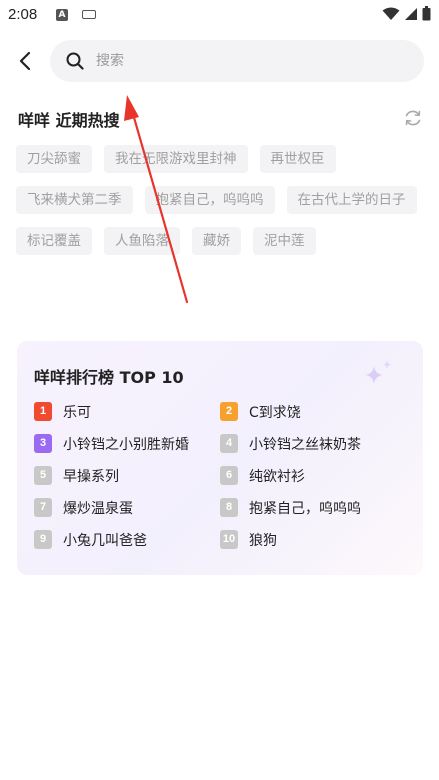 Image resolution: width=439 pixels, height=780 pixels. Describe the element at coordinates (89, 14) in the screenshot. I see `keyboard-icon` at that location.